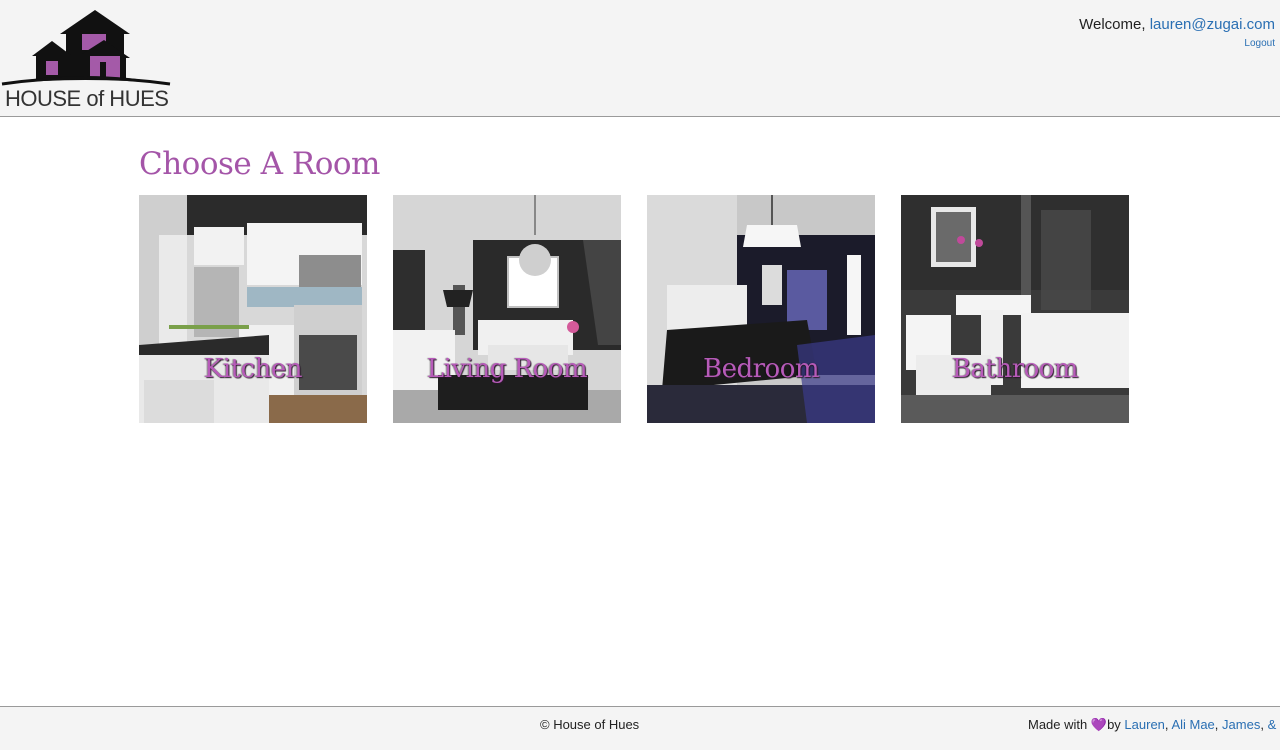 The width and height of the screenshot is (1280, 750). I want to click on copyright-text: © House of Hues, so click(590, 724).